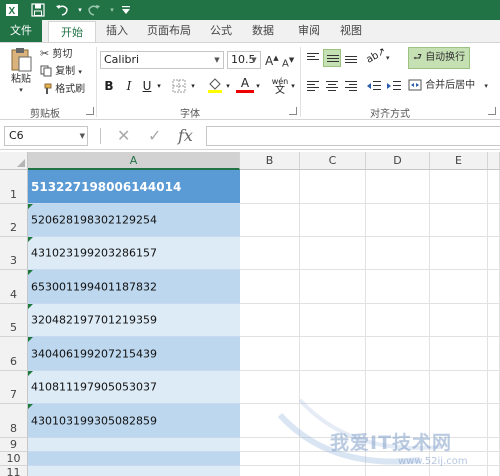 Image resolution: width=500 pixels, height=476 pixels. What do you see at coordinates (492, 111) in the screenshot?
I see `alignment-dialog-launcher-icon` at bounding box center [492, 111].